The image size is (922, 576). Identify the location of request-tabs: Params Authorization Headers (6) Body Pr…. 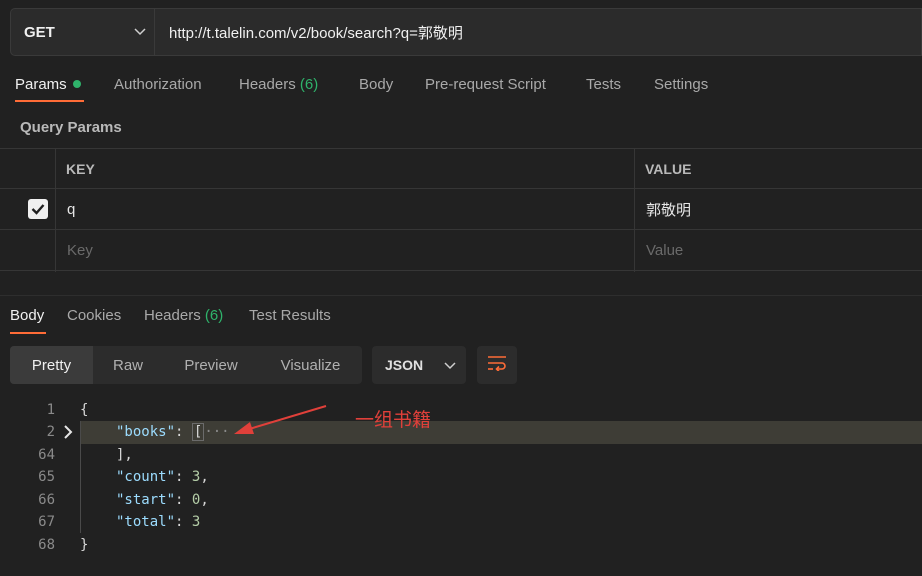
(461, 90).